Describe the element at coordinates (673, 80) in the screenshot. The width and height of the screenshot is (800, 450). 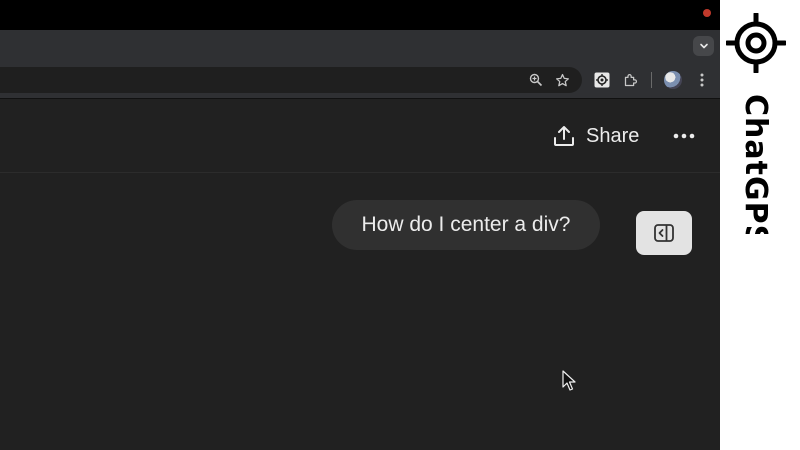
I see `profile-avatar` at that location.